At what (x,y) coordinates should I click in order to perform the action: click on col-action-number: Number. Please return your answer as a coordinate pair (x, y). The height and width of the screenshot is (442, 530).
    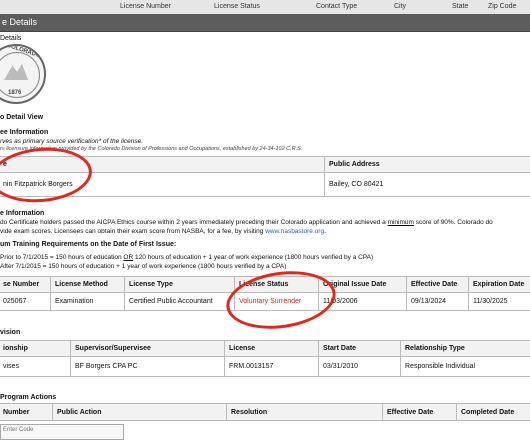
    Looking at the image, I should click on (26, 412).